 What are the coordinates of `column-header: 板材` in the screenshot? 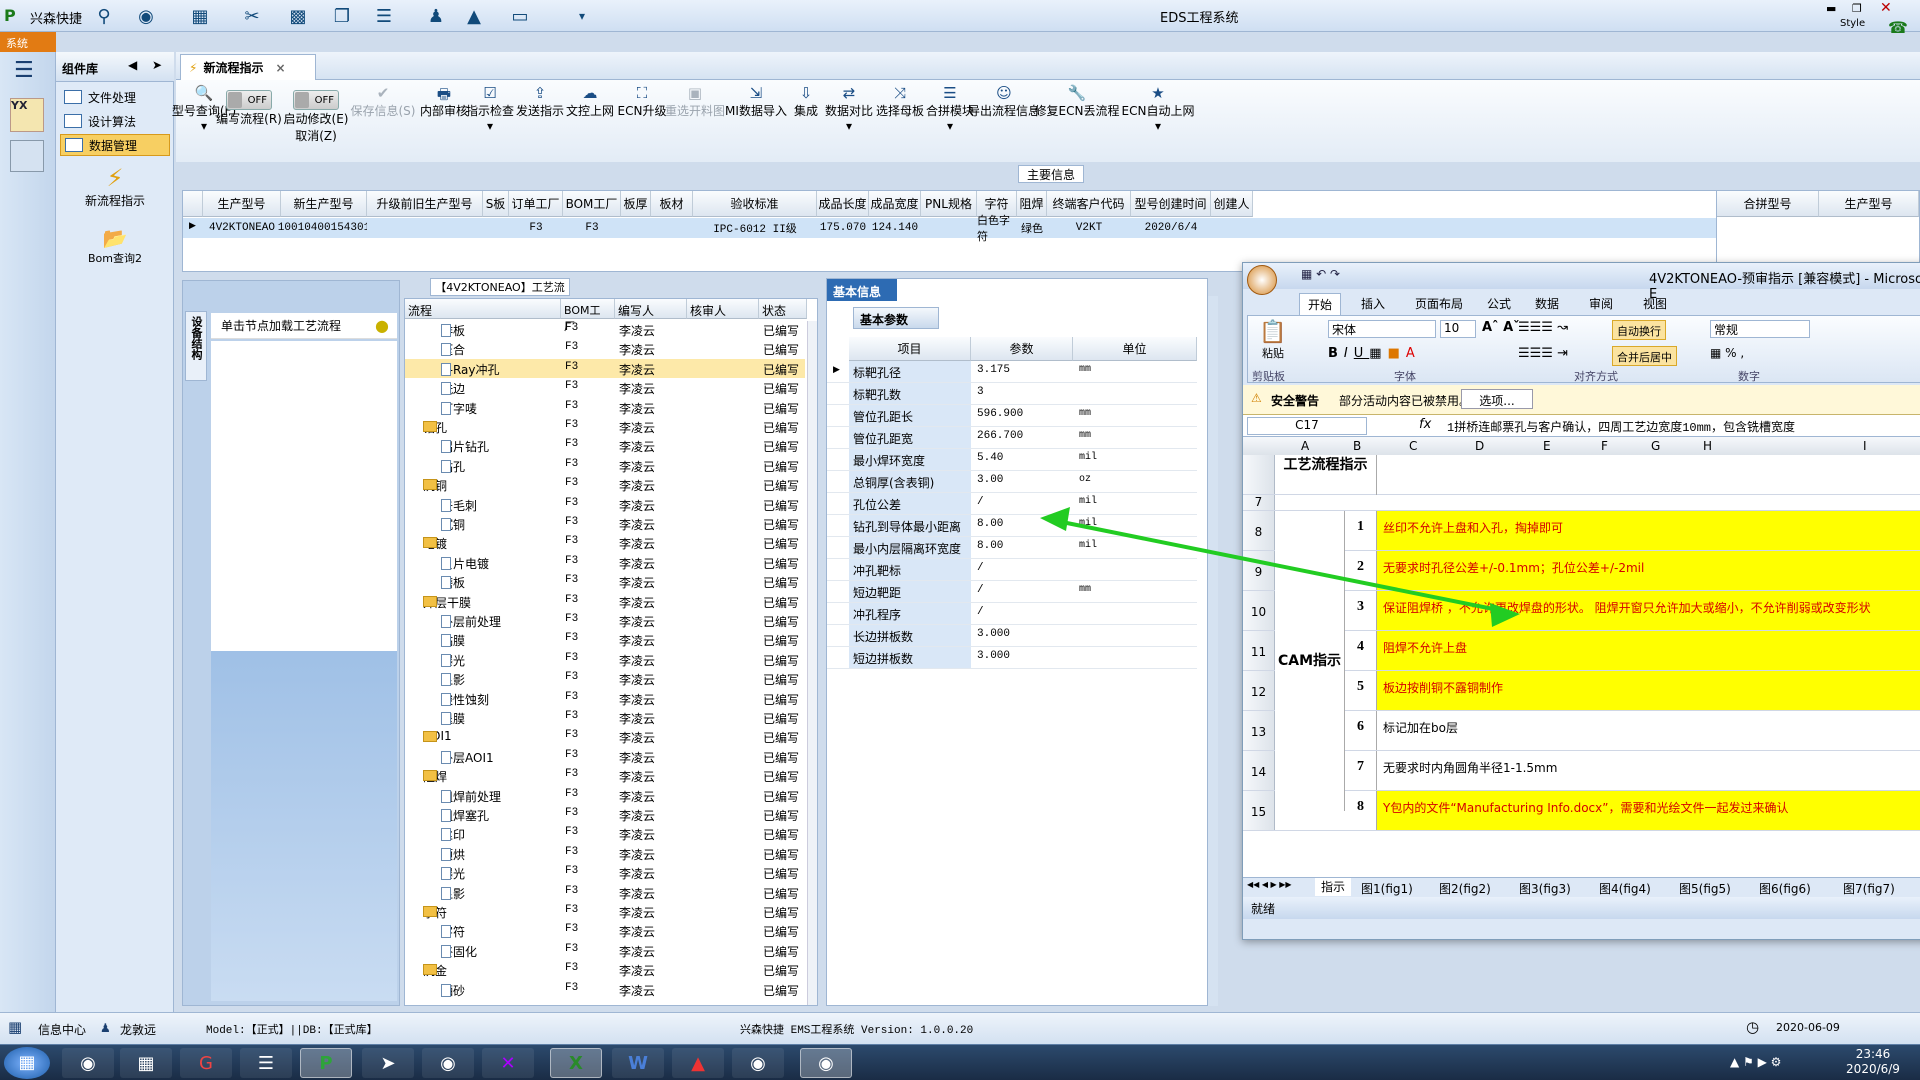 It's located at (672, 204).